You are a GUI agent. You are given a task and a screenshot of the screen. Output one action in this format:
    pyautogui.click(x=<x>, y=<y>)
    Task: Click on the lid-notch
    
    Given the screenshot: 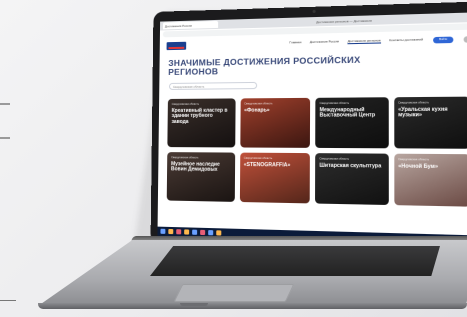 What is the action you would take?
    pyautogui.click(x=194, y=304)
    